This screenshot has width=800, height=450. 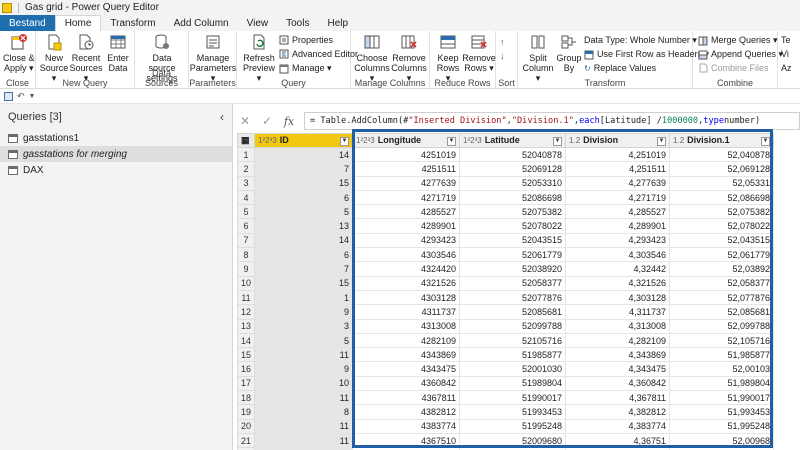 I want to click on table-cell: 52086698, so click(x=513, y=197).